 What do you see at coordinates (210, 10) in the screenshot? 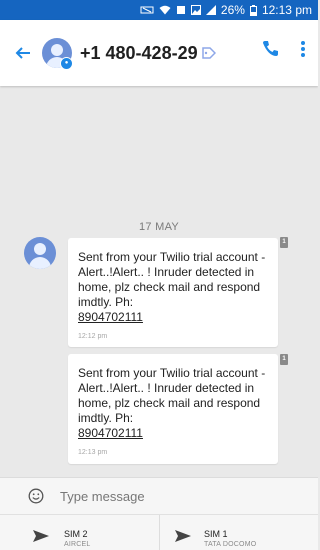
I see `signal-icon` at bounding box center [210, 10].